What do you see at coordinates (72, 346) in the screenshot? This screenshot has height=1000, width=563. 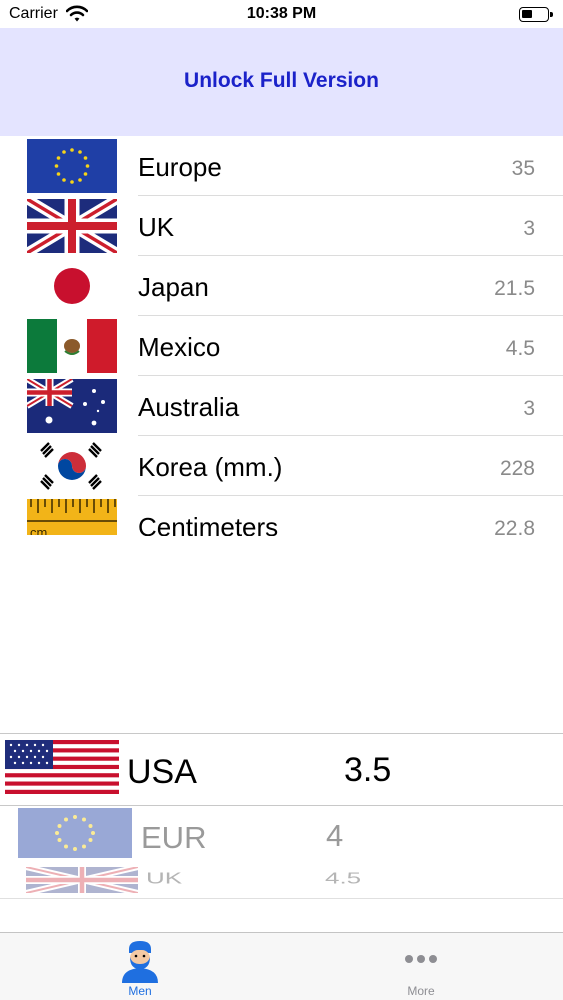 I see `mexico-flag-icon` at bounding box center [72, 346].